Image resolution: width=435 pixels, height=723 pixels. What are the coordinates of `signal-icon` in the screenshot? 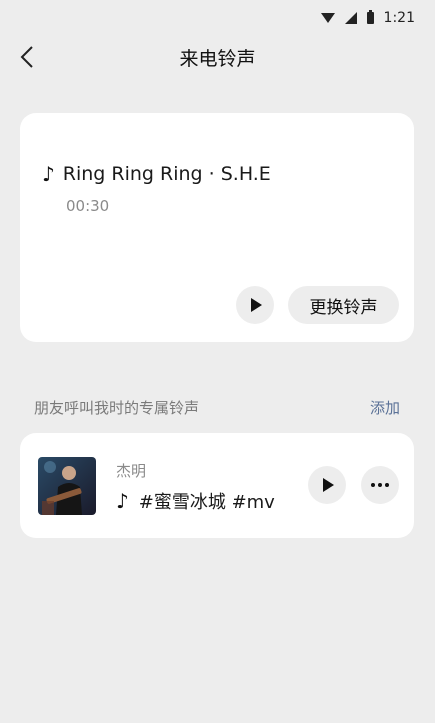 It's located at (350, 18).